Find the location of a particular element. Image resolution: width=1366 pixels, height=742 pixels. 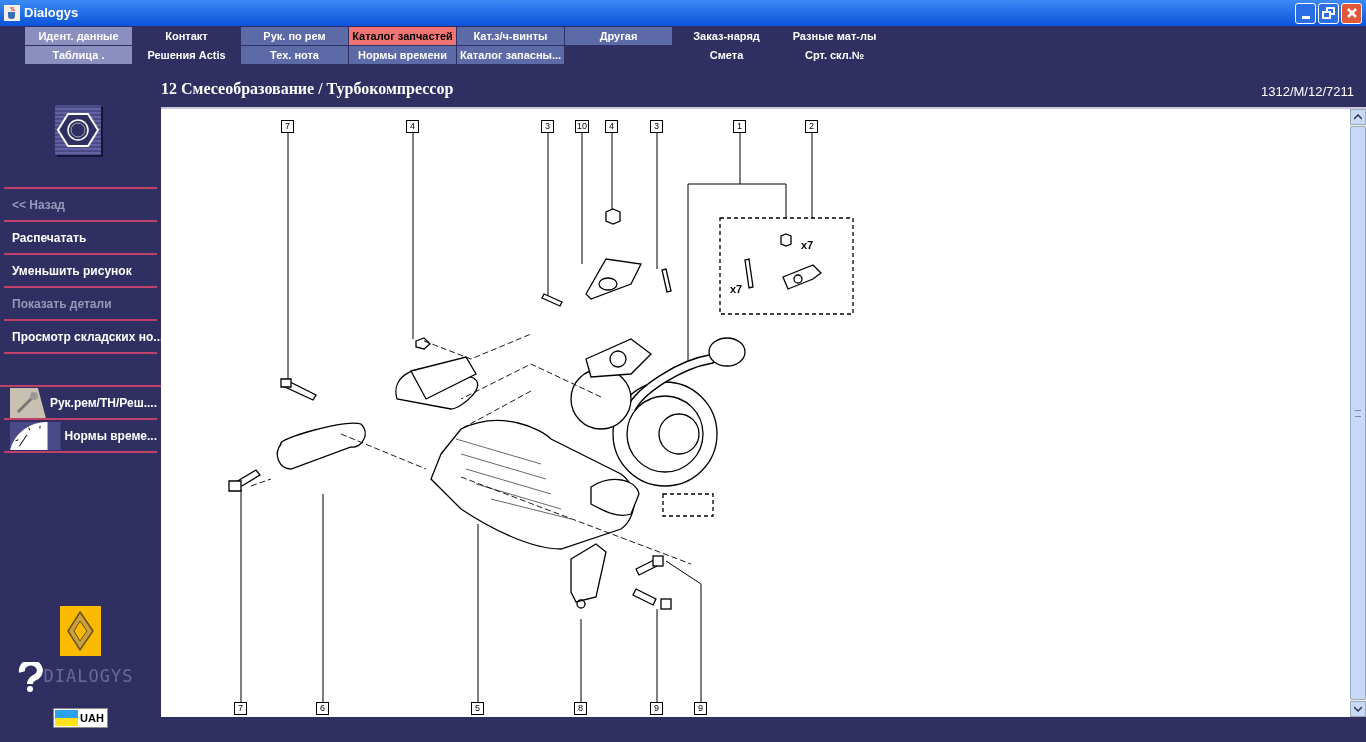

callout-number: 5 is located at coordinates (477, 708).